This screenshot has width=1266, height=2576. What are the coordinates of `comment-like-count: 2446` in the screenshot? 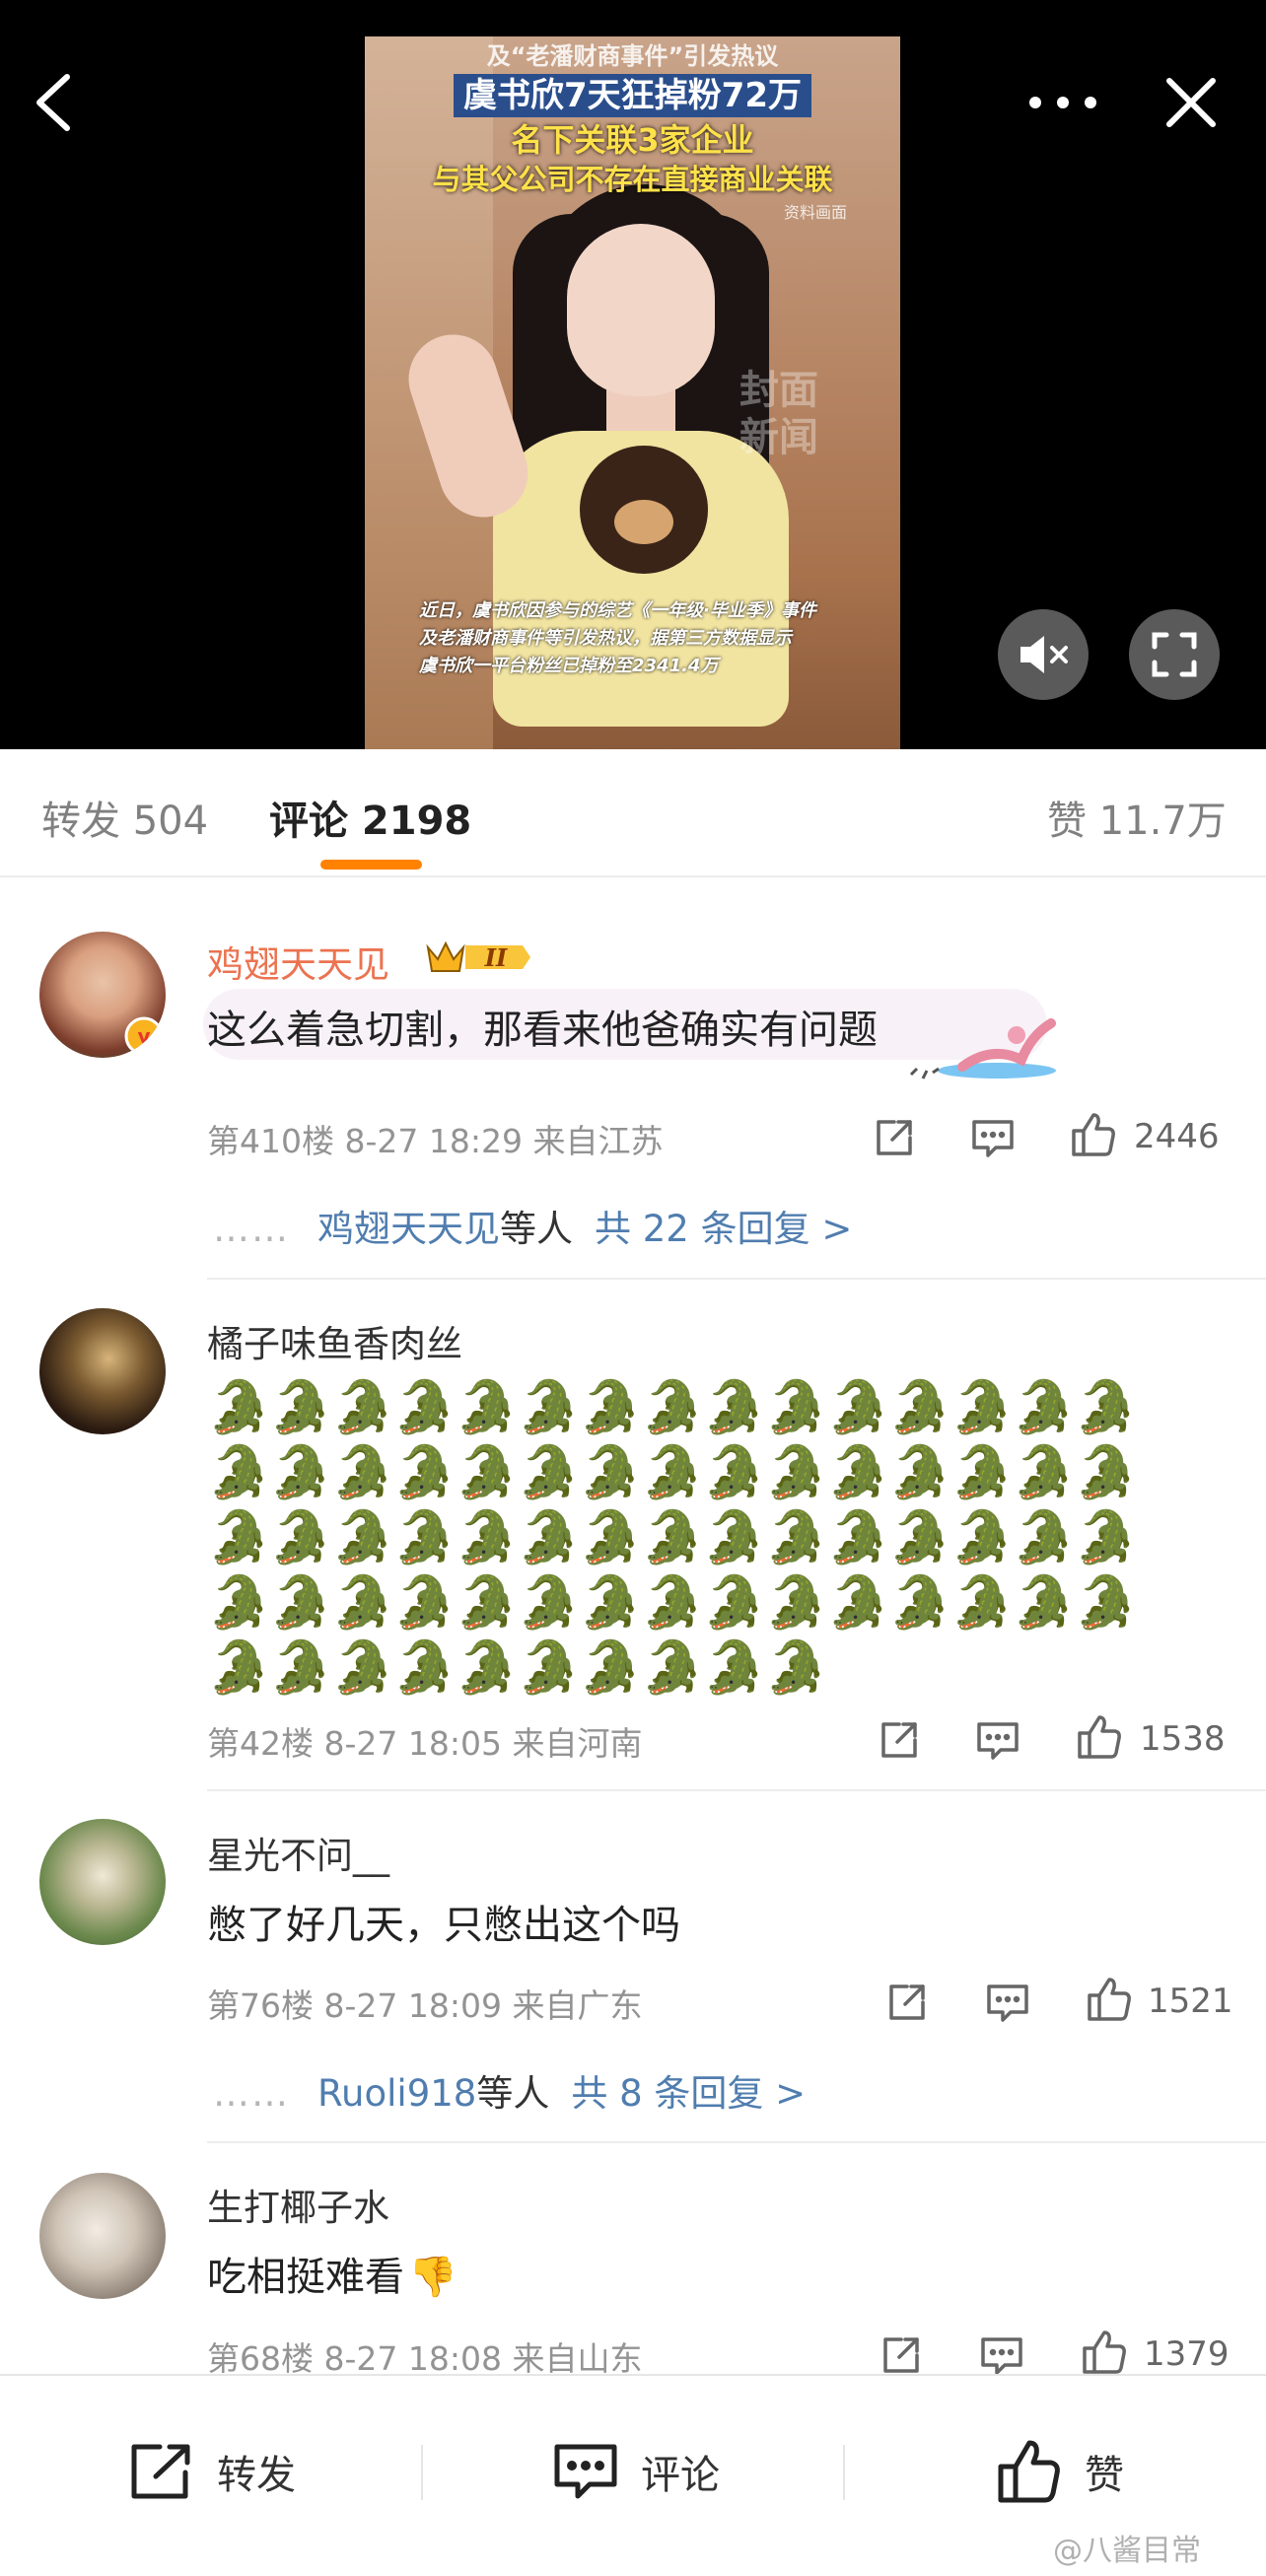 It's located at (1177, 1136).